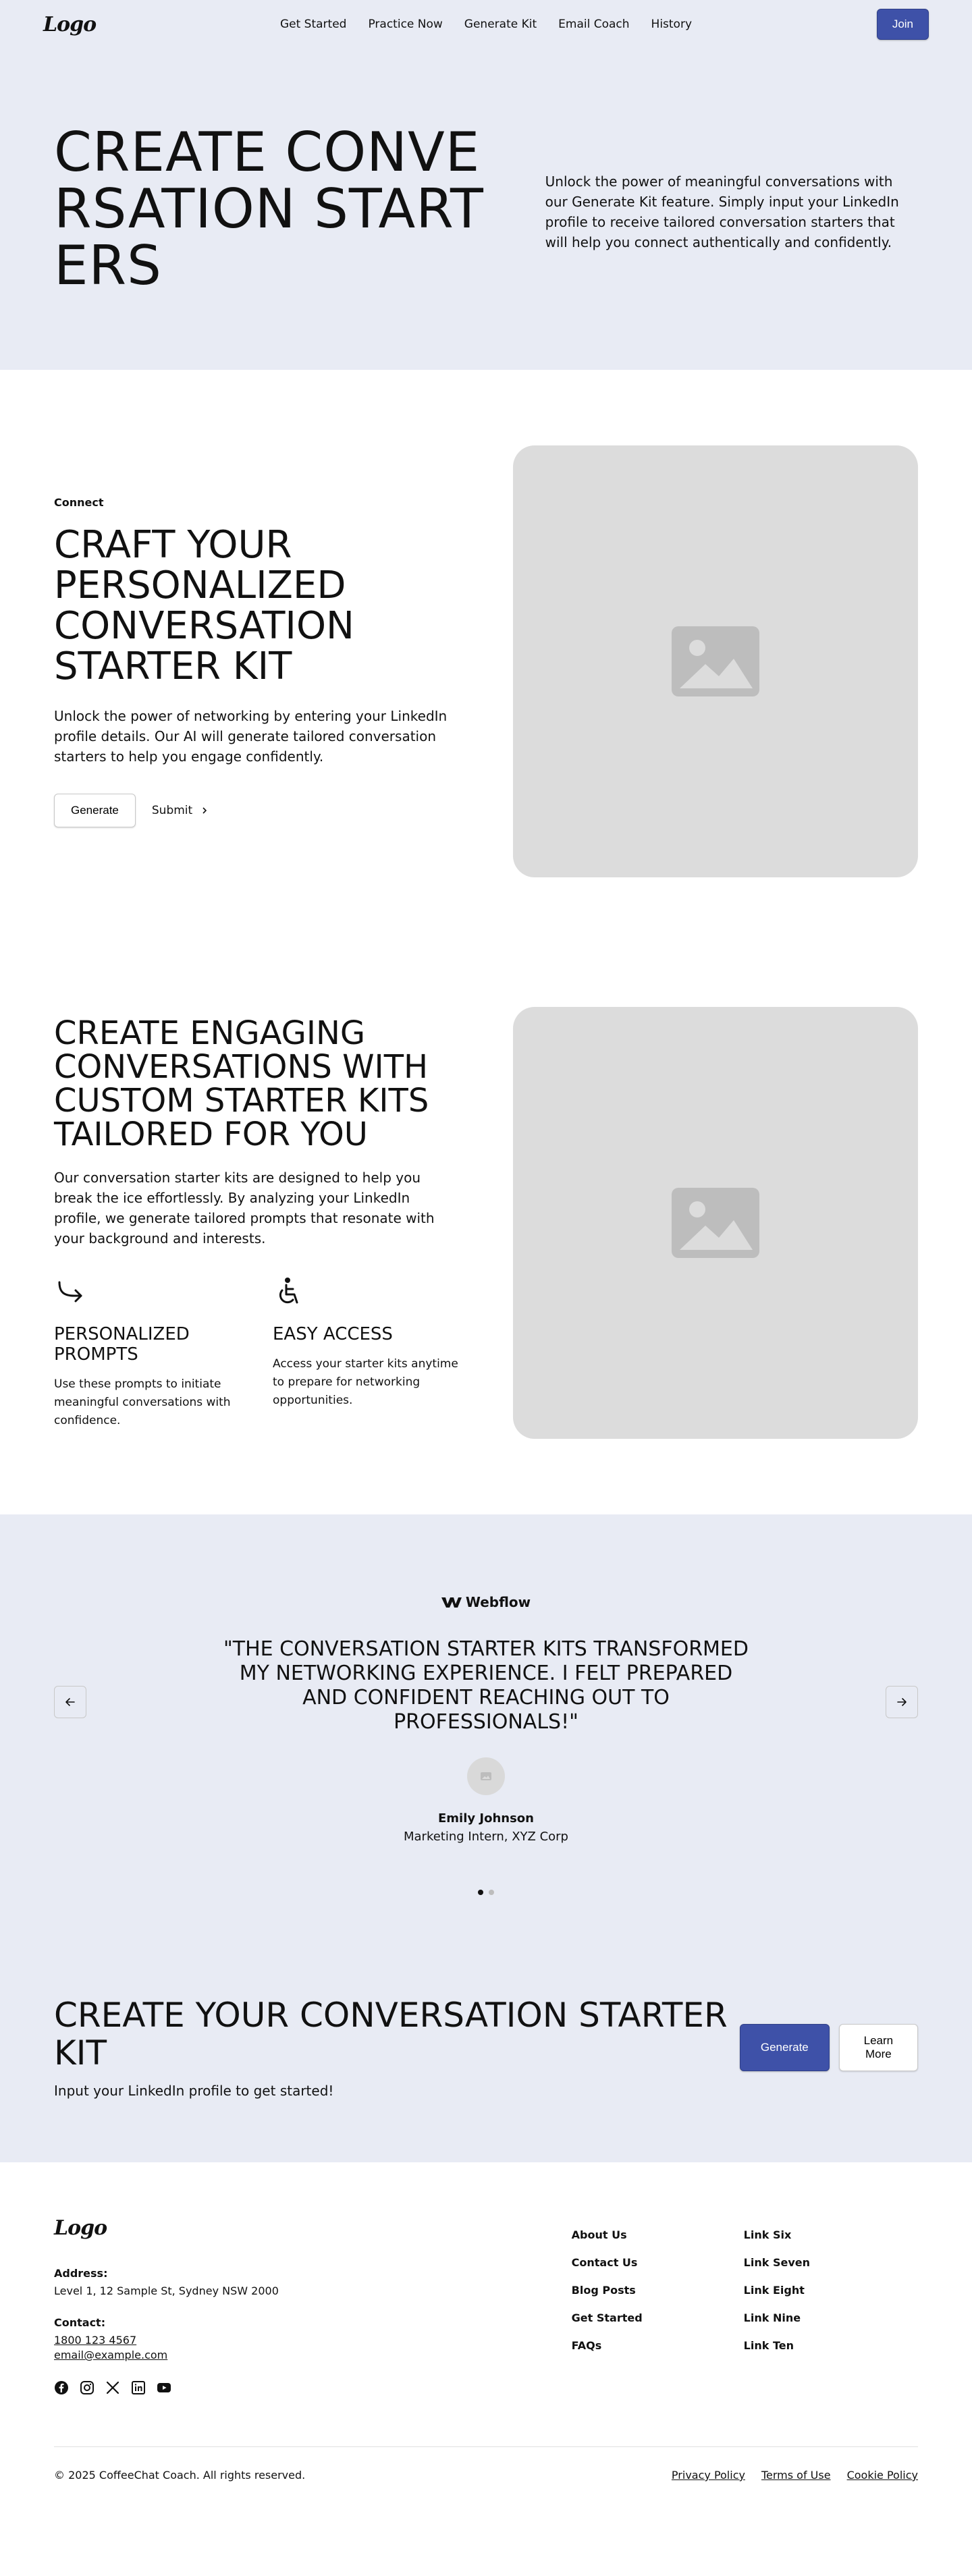 This screenshot has height=2576, width=972. What do you see at coordinates (166, 2290) in the screenshot?
I see `address-value: Level 1, 12 Sample St, Sydney NSW 2000` at bounding box center [166, 2290].